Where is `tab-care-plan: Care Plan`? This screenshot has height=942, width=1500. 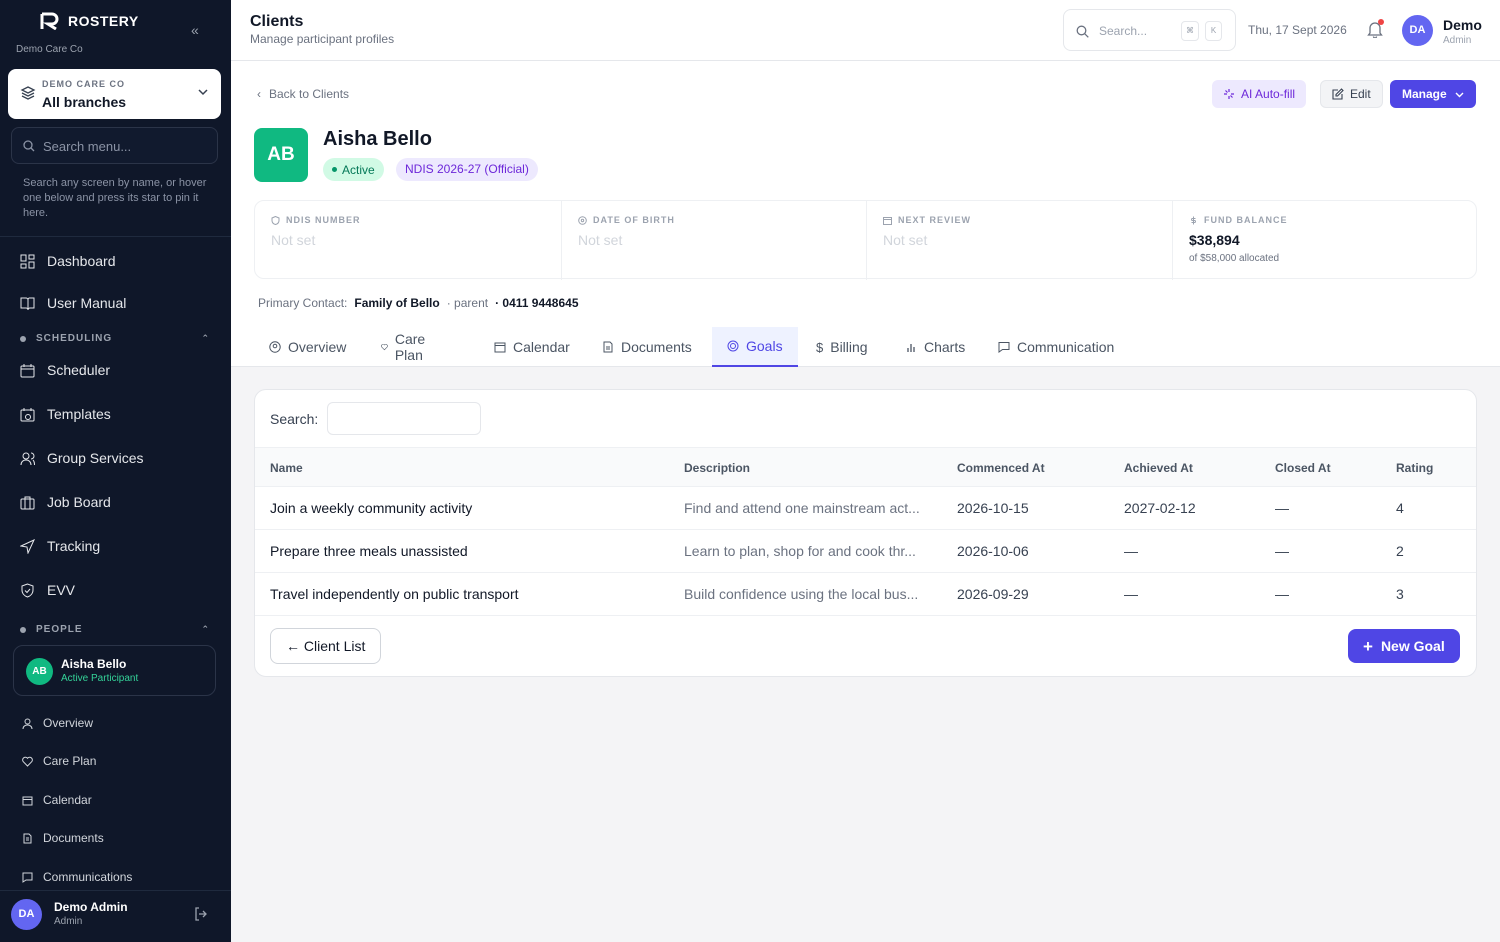 tab-care-plan: Care Plan is located at coordinates (405, 347).